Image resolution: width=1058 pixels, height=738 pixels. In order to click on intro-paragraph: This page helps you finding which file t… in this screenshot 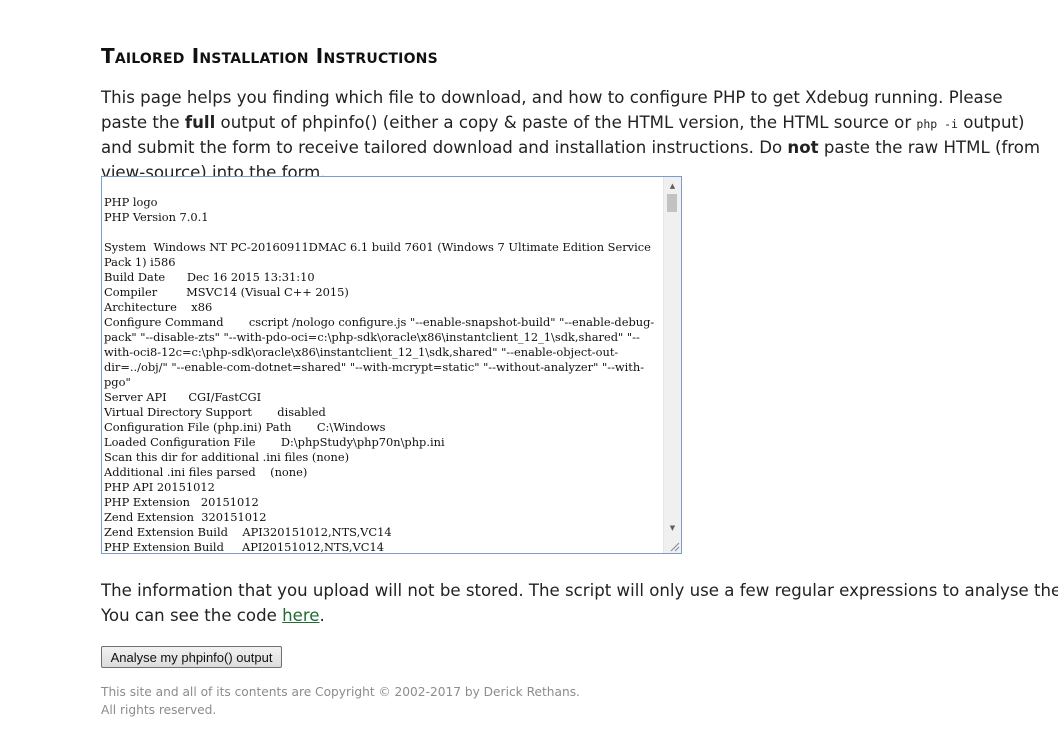, I will do `click(576, 135)`.